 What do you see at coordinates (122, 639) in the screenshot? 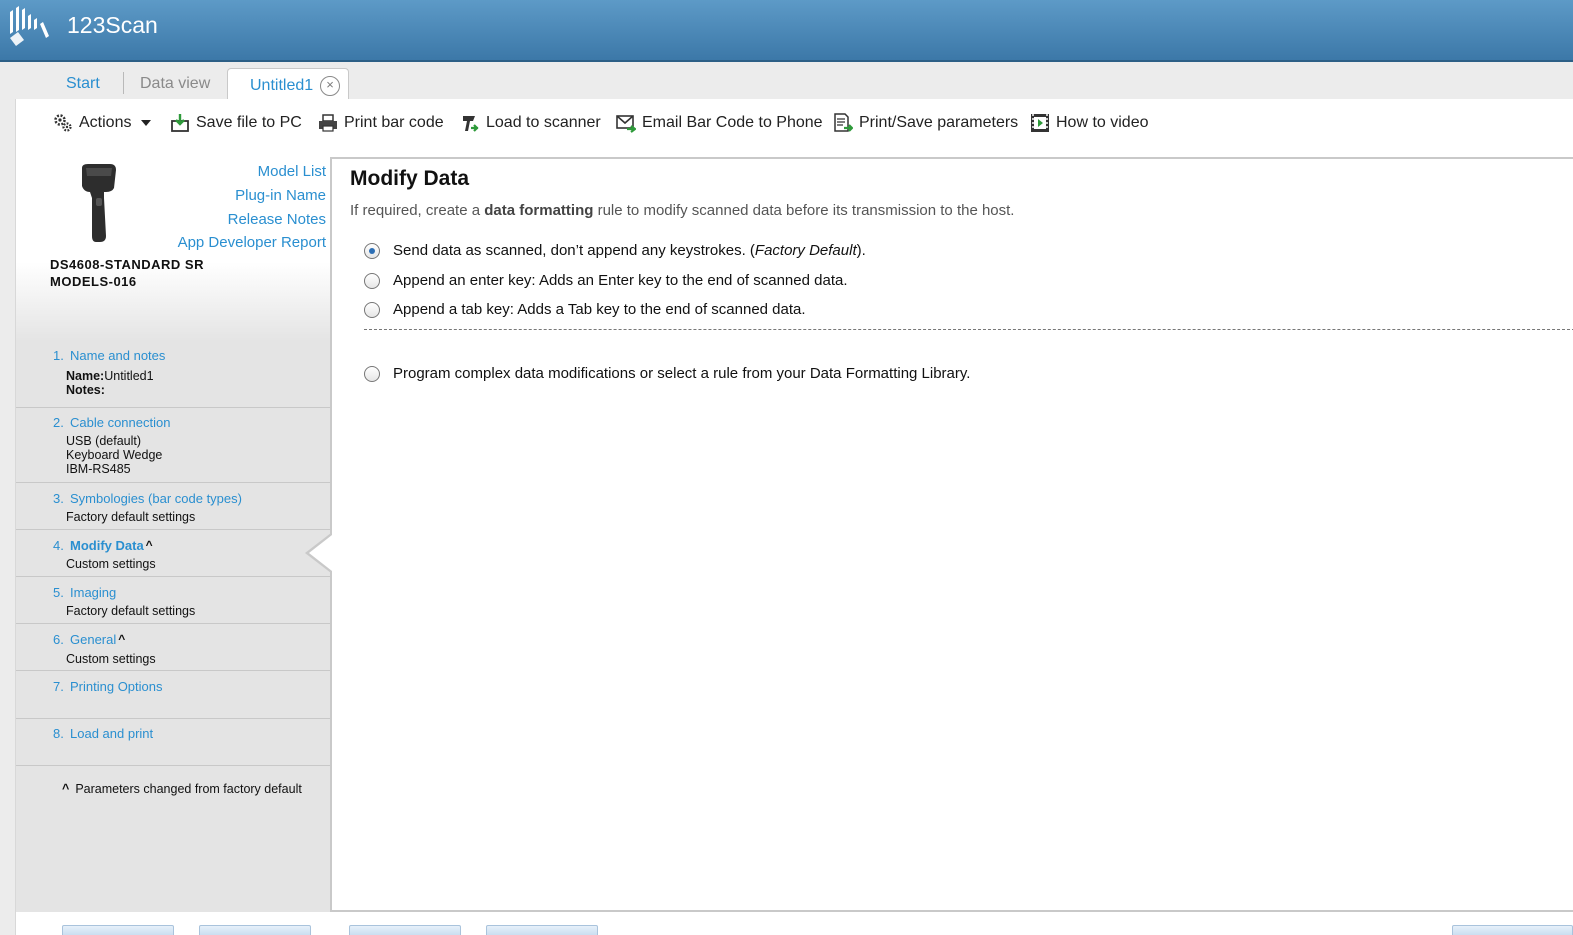
I see `changed-marker: ^` at bounding box center [122, 639].